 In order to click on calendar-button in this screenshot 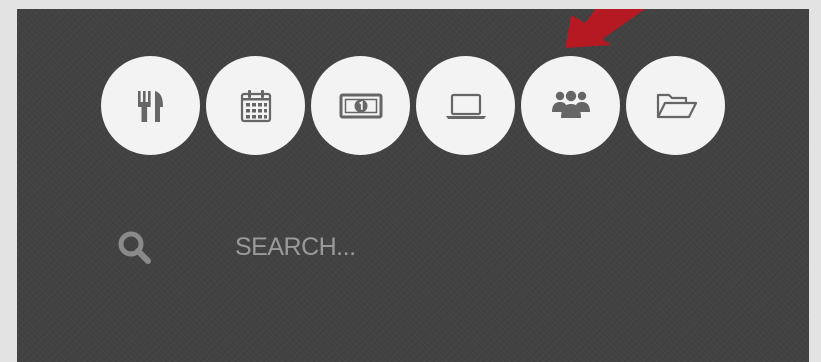, I will do `click(255, 105)`.